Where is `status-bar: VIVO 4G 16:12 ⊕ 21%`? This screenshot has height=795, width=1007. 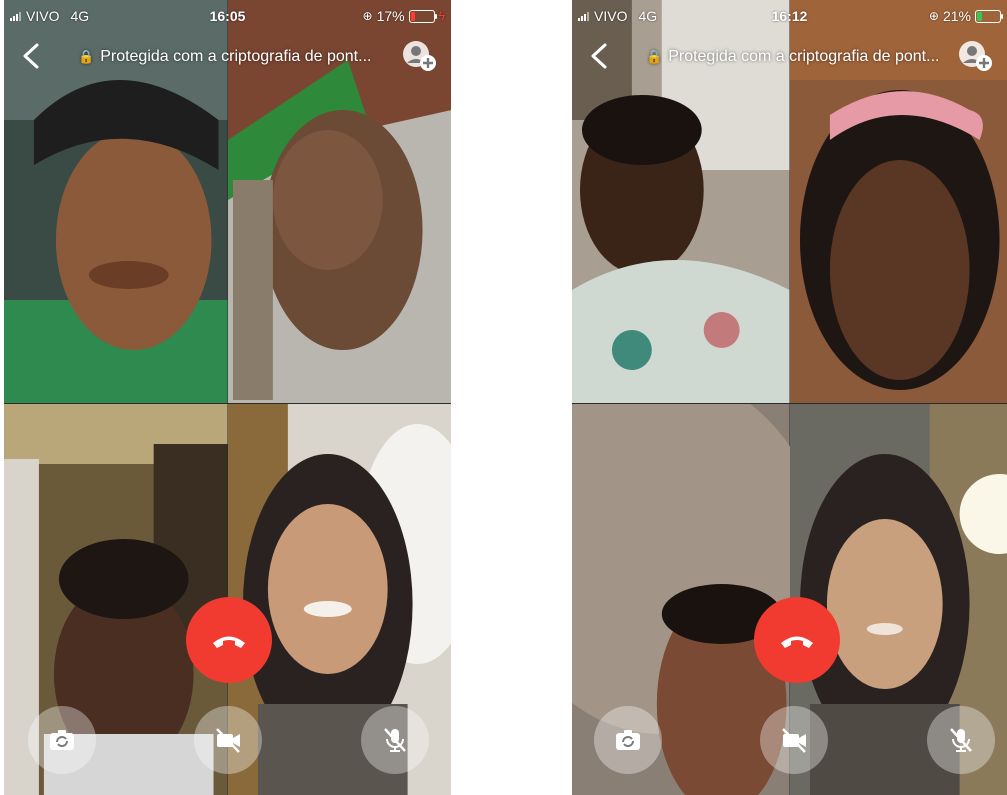 status-bar: VIVO 4G 16:12 ⊕ 21% is located at coordinates (789, 16).